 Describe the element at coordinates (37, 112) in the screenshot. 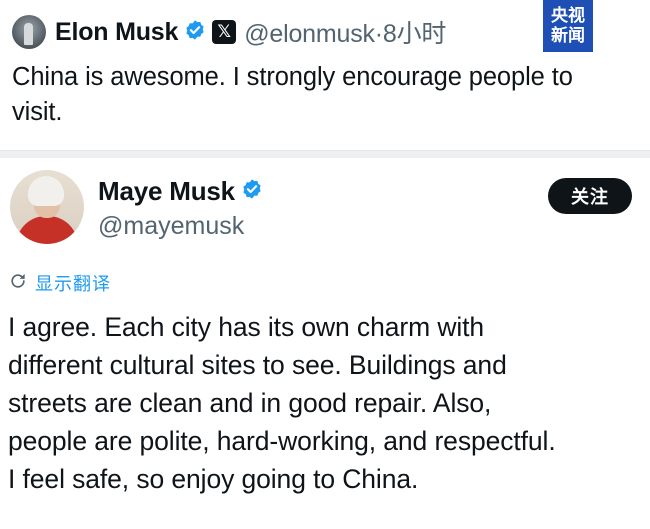

I see `post-text-line: visit.` at that location.